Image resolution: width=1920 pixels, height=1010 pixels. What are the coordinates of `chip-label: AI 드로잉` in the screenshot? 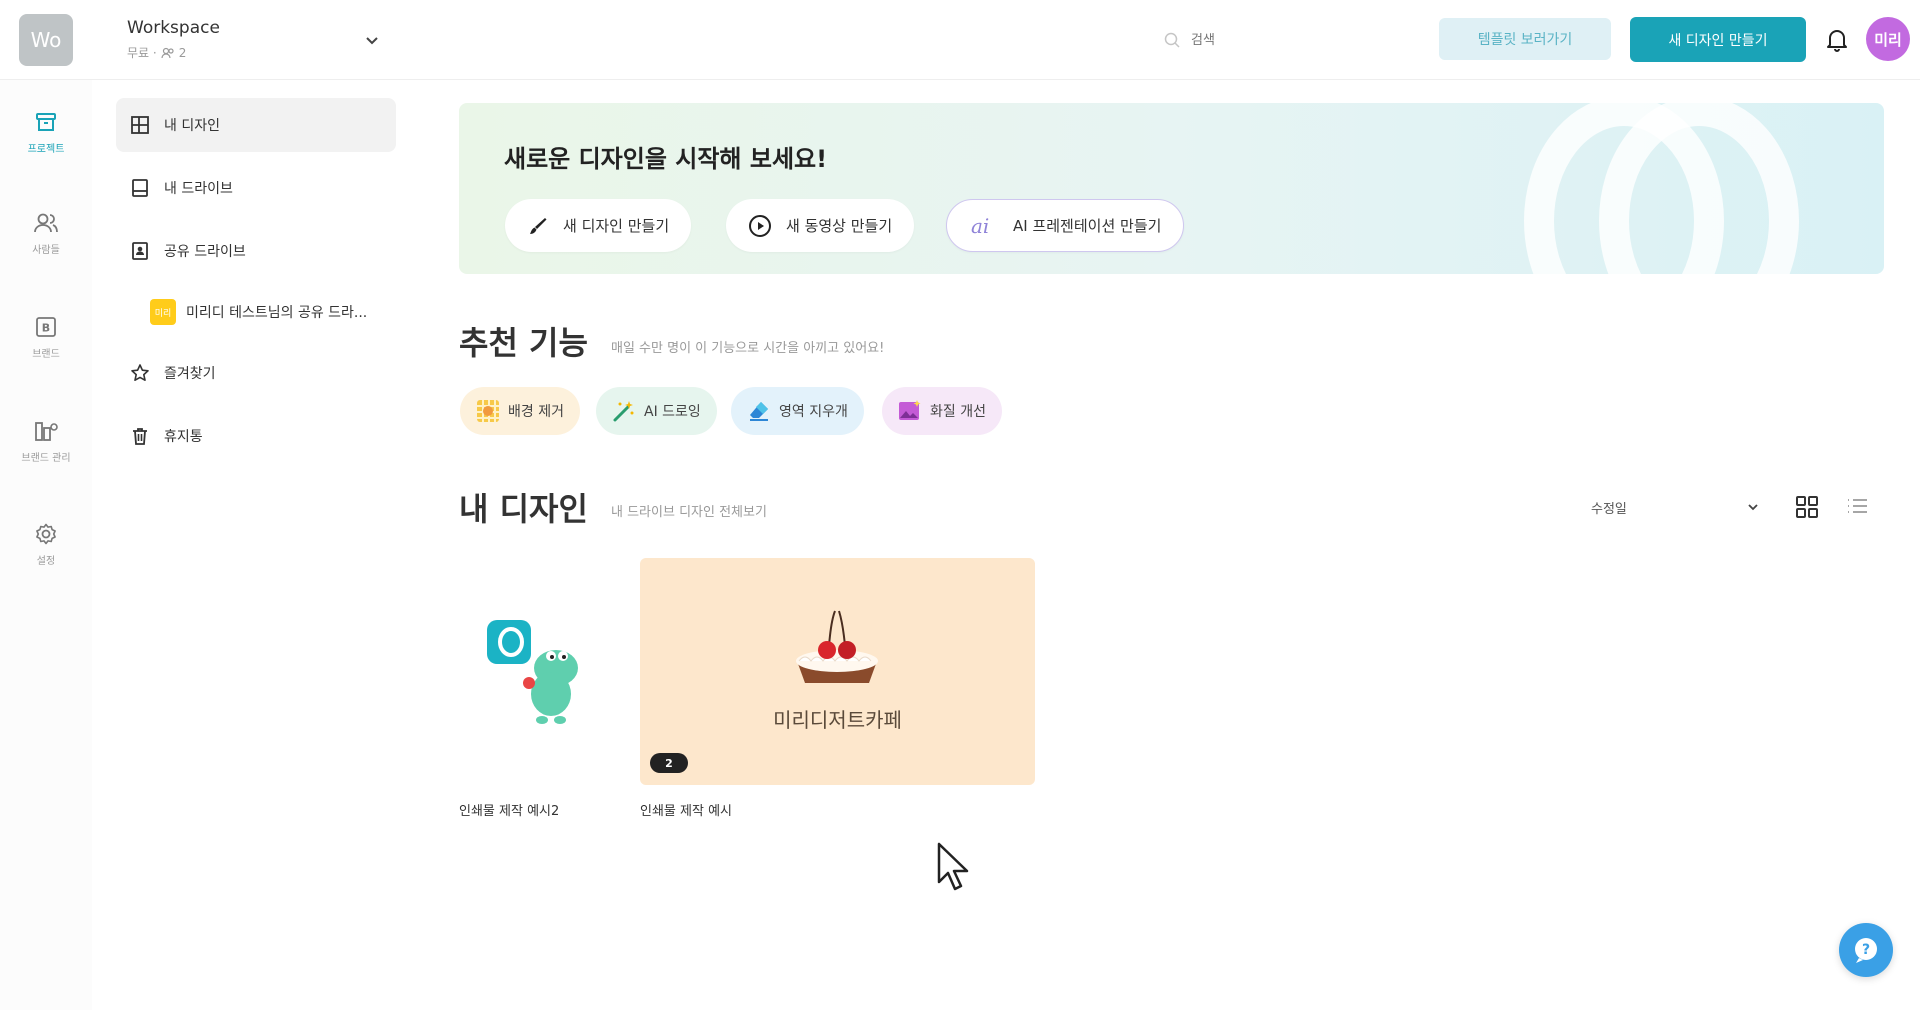 It's located at (672, 412).